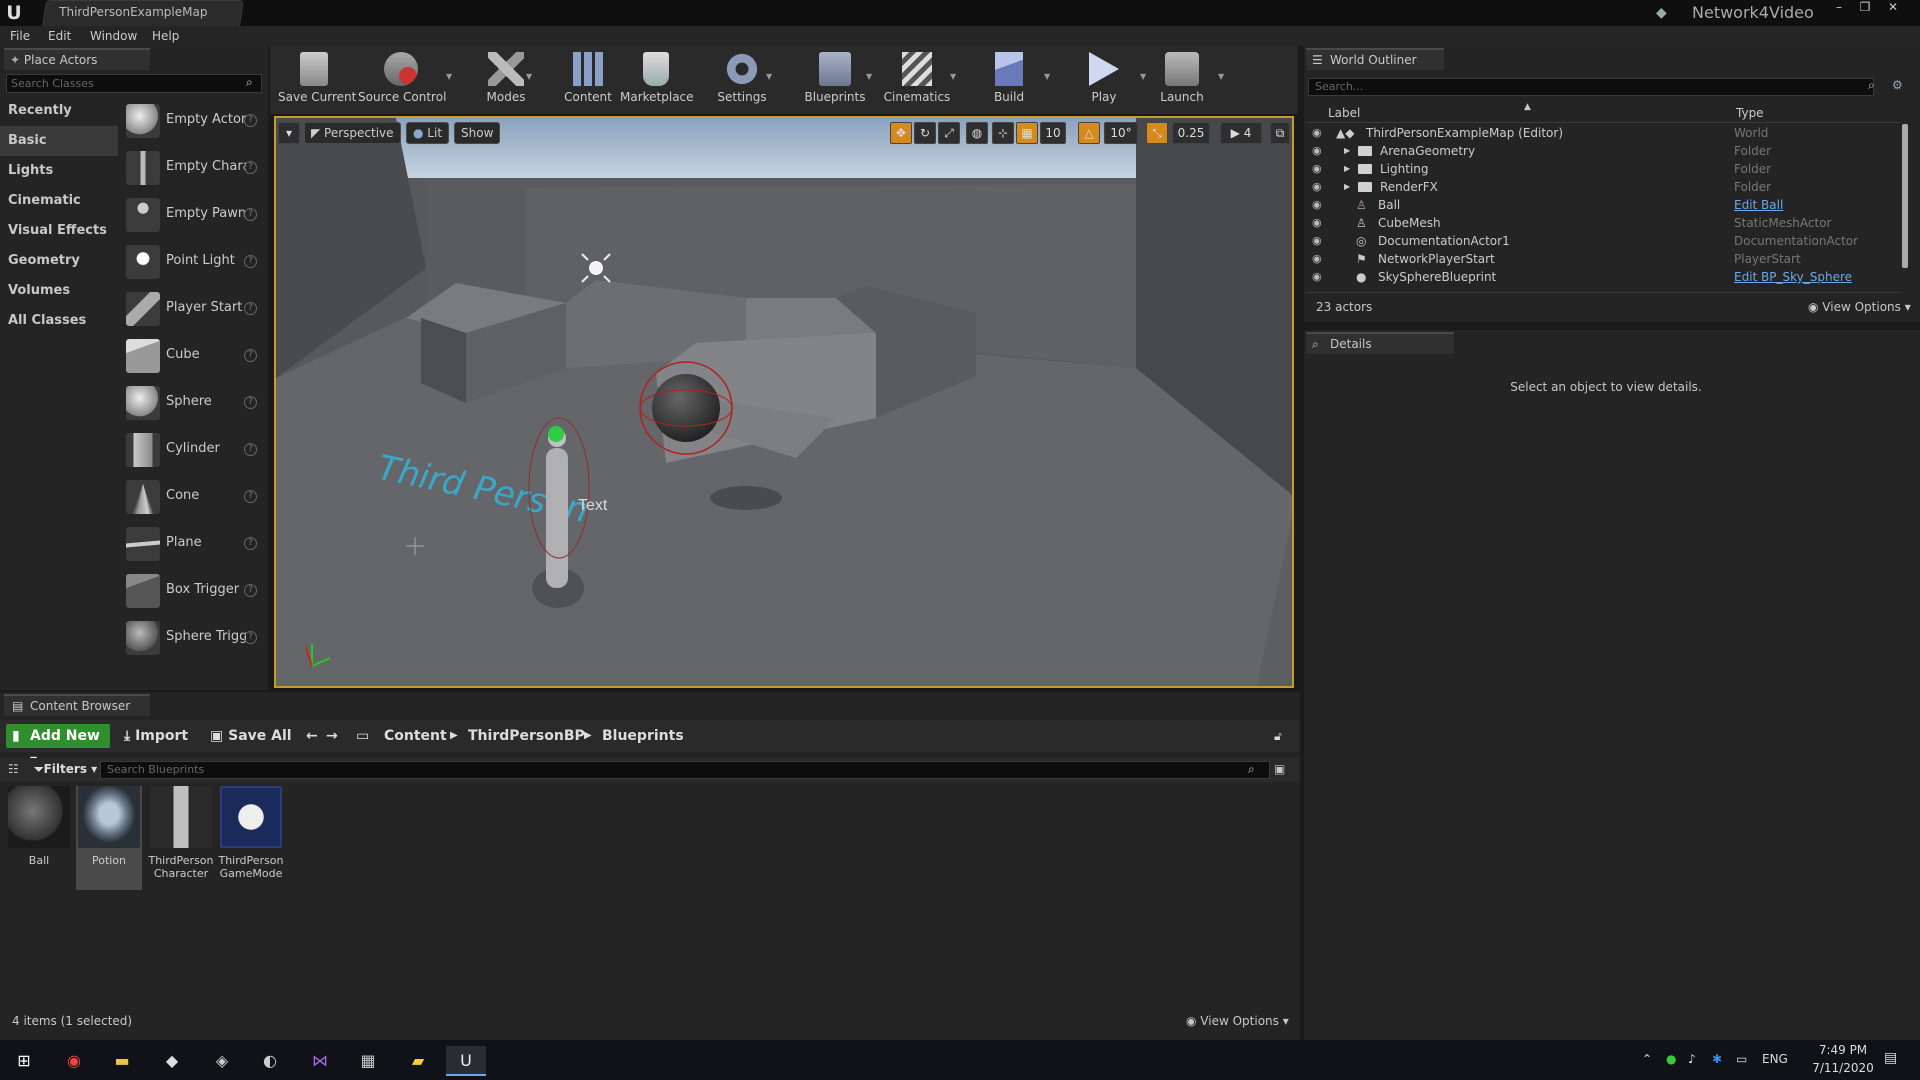 The image size is (1920, 1080). What do you see at coordinates (134, 83) in the screenshot?
I see `search-classes-input: Search Classes` at bounding box center [134, 83].